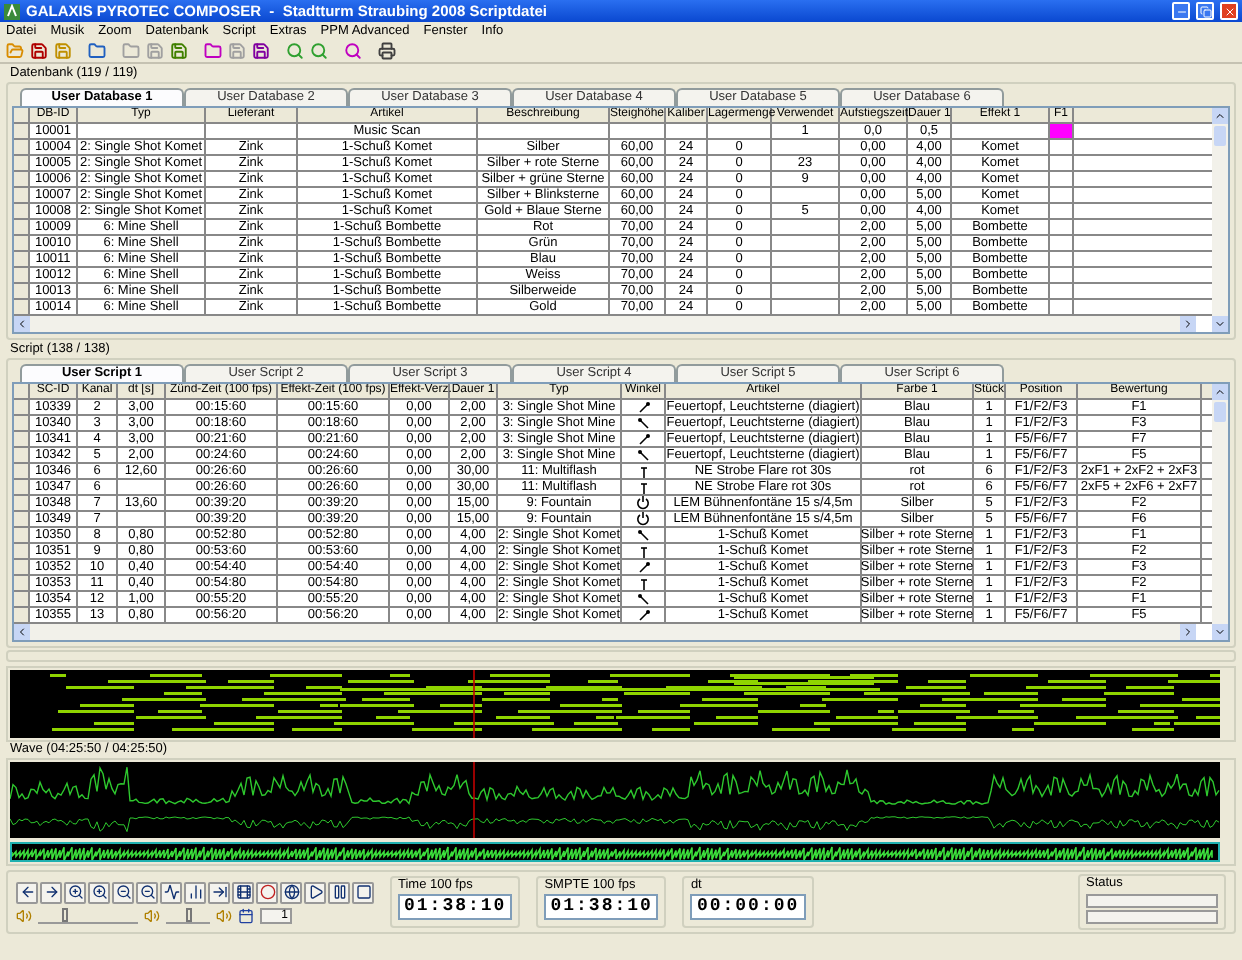 Image resolution: width=1242 pixels, height=960 pixels. I want to click on arrow-right-icon, so click(51, 892).